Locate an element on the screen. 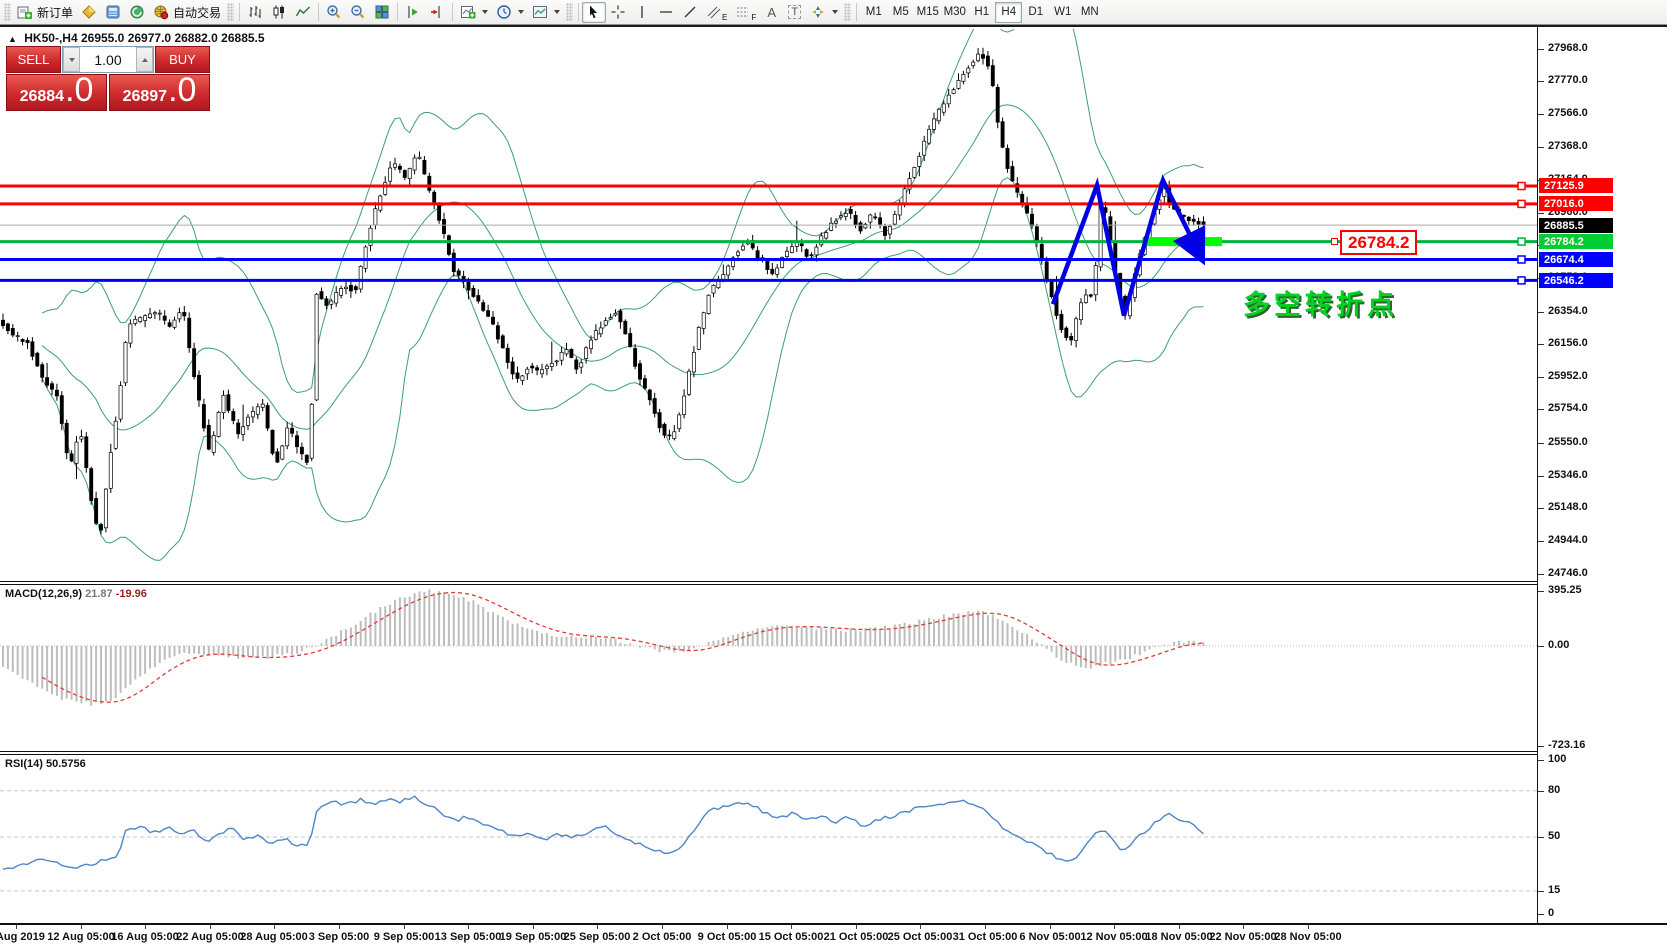  text-tool-button: A is located at coordinates (771, 12).